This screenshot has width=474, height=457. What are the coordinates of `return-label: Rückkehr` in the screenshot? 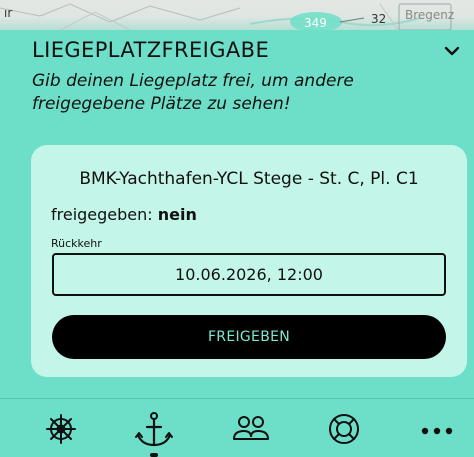 It's located at (76, 243).